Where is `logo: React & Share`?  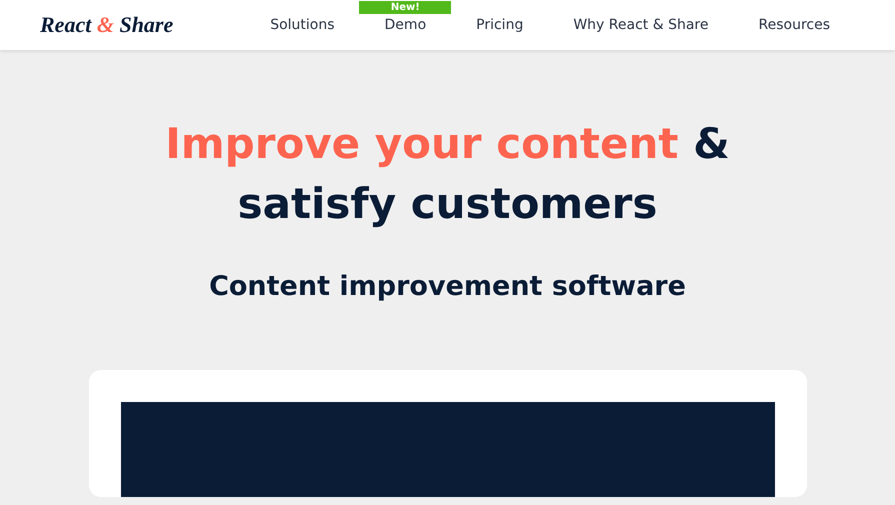
logo: React & Share is located at coordinates (121, 25).